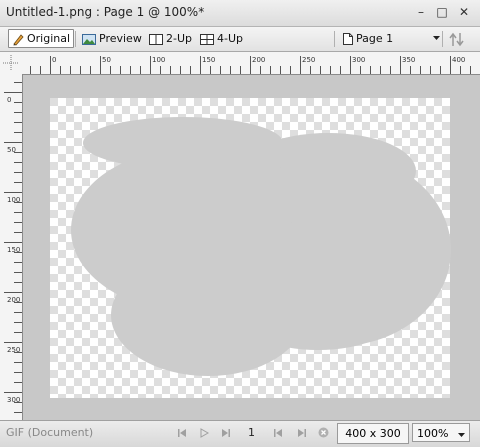  Describe the element at coordinates (105, 12) in the screenshot. I see `window-title: Untitled-1.png : Page 1 @ 100%*` at that location.